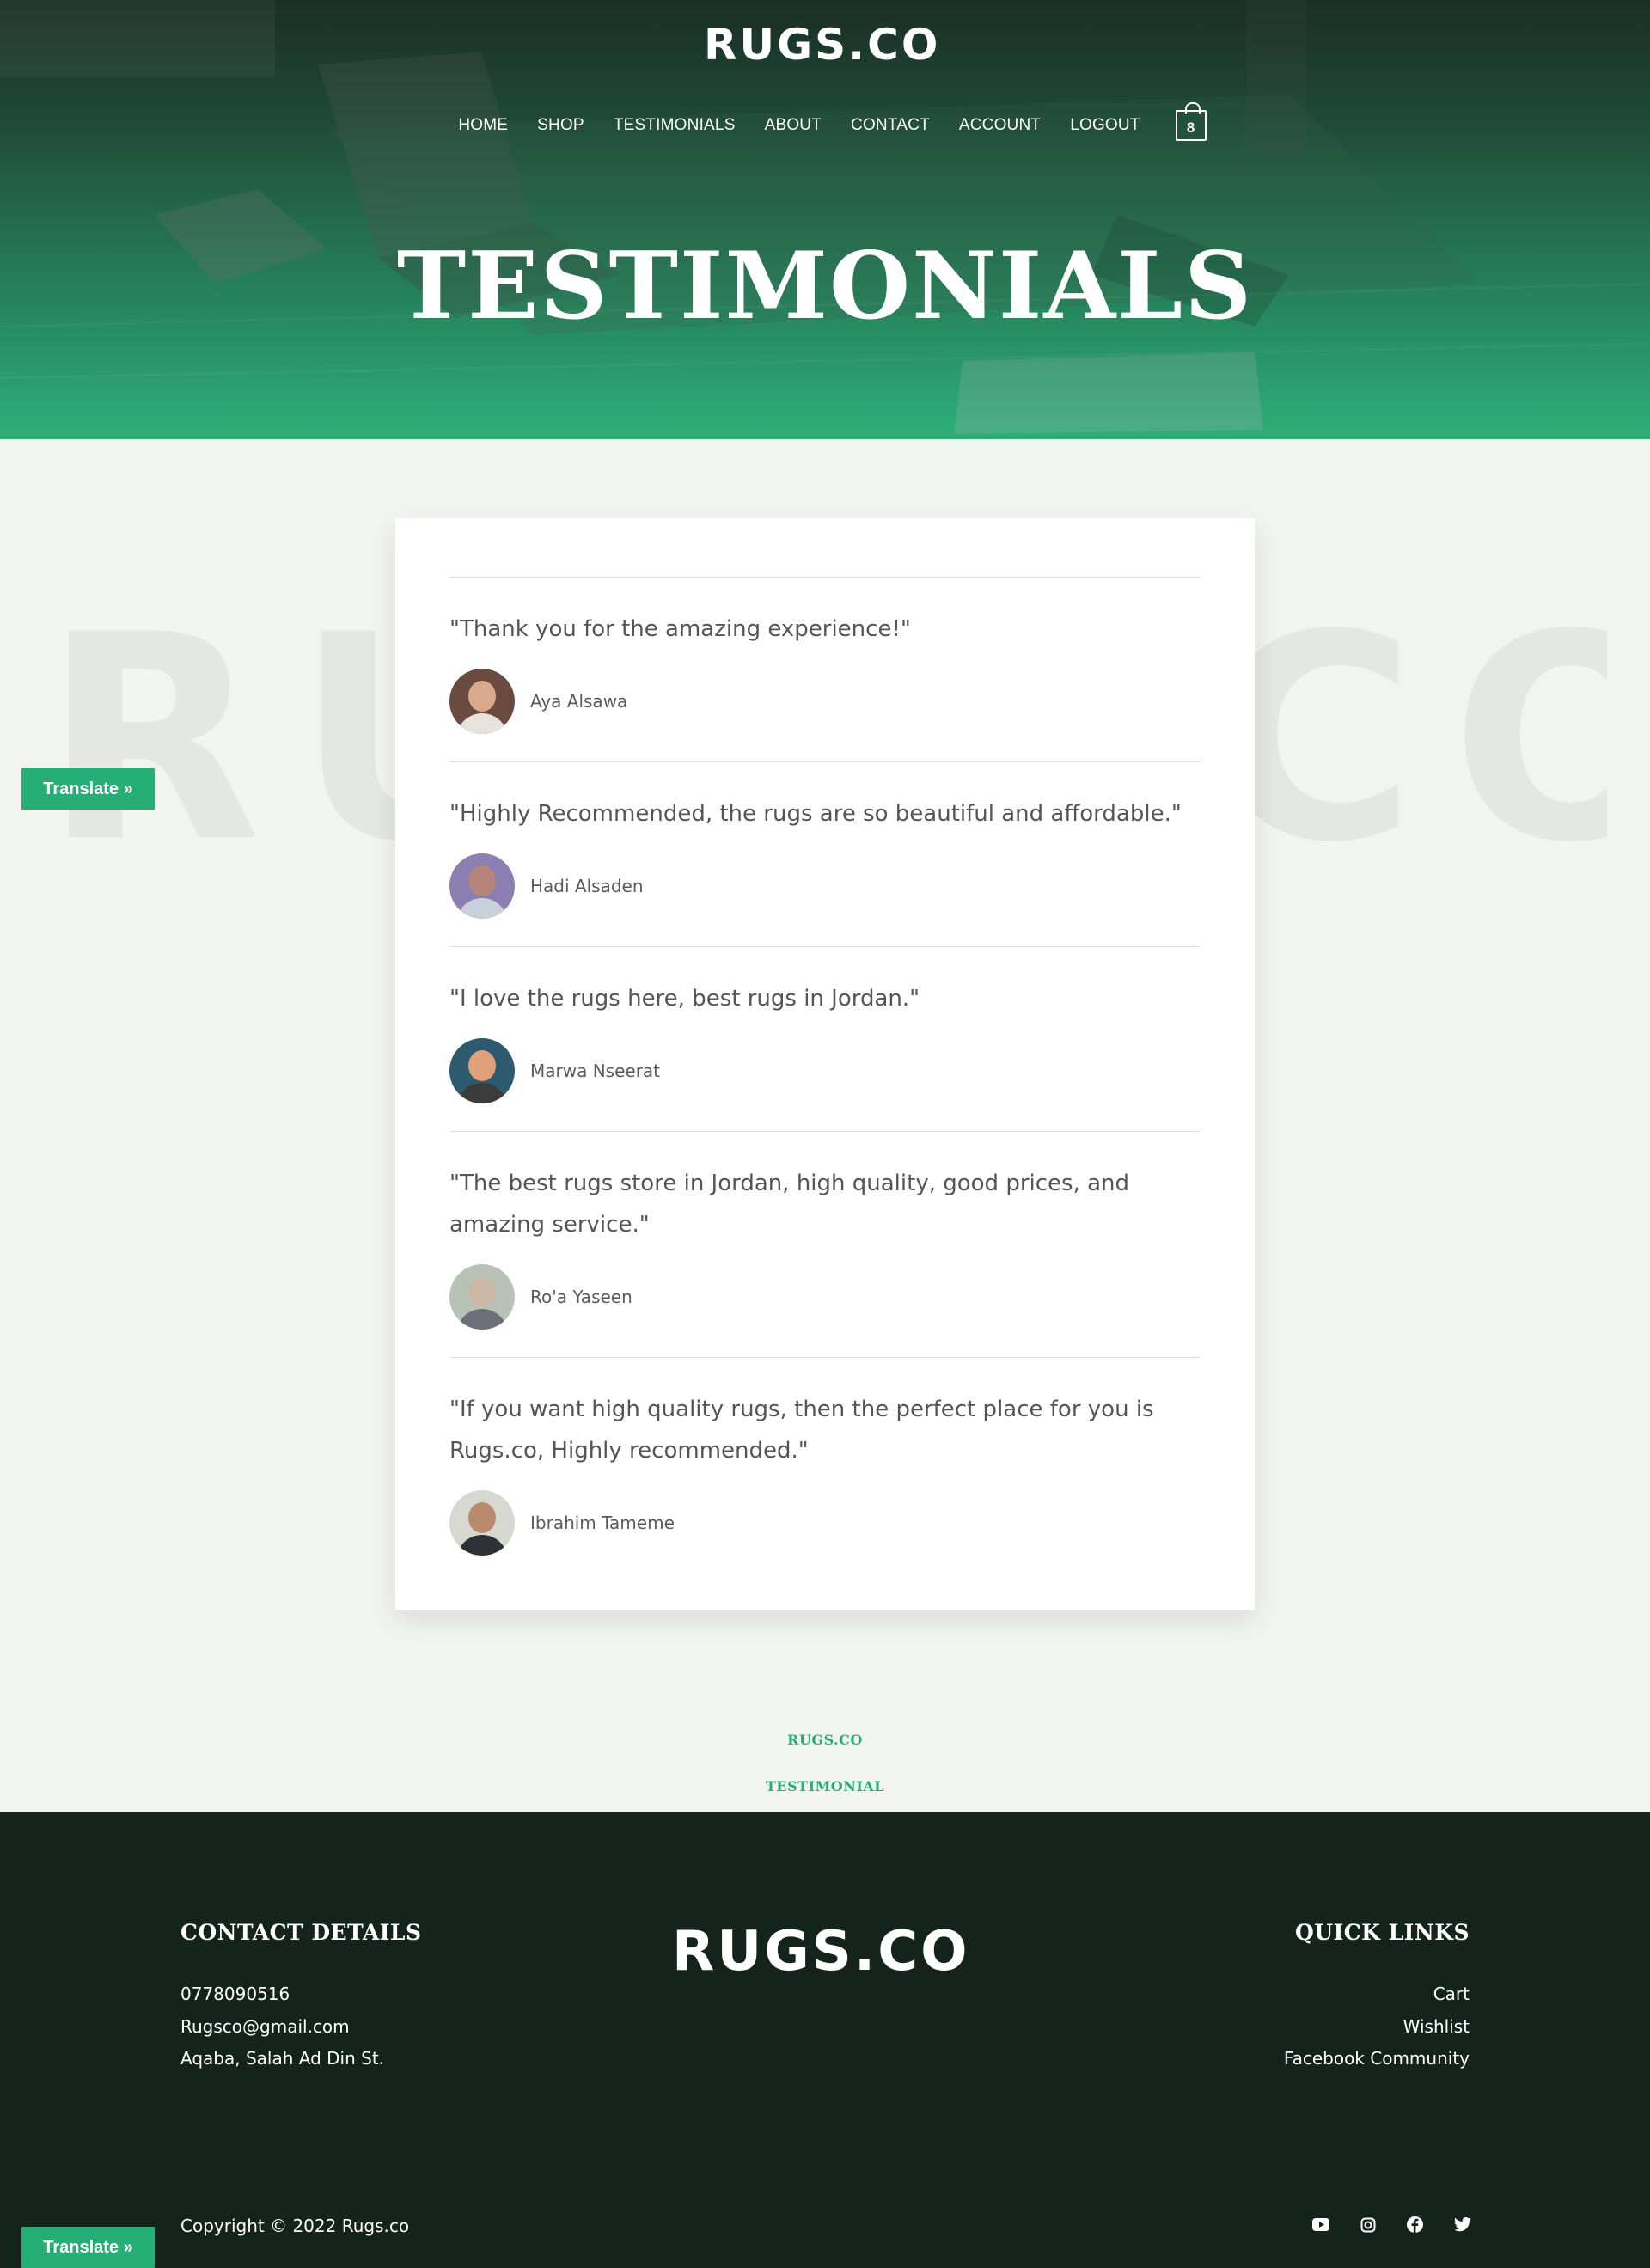 The height and width of the screenshot is (2268, 1650). I want to click on contact-details-heading: CONTACT DETAILS, so click(301, 1932).